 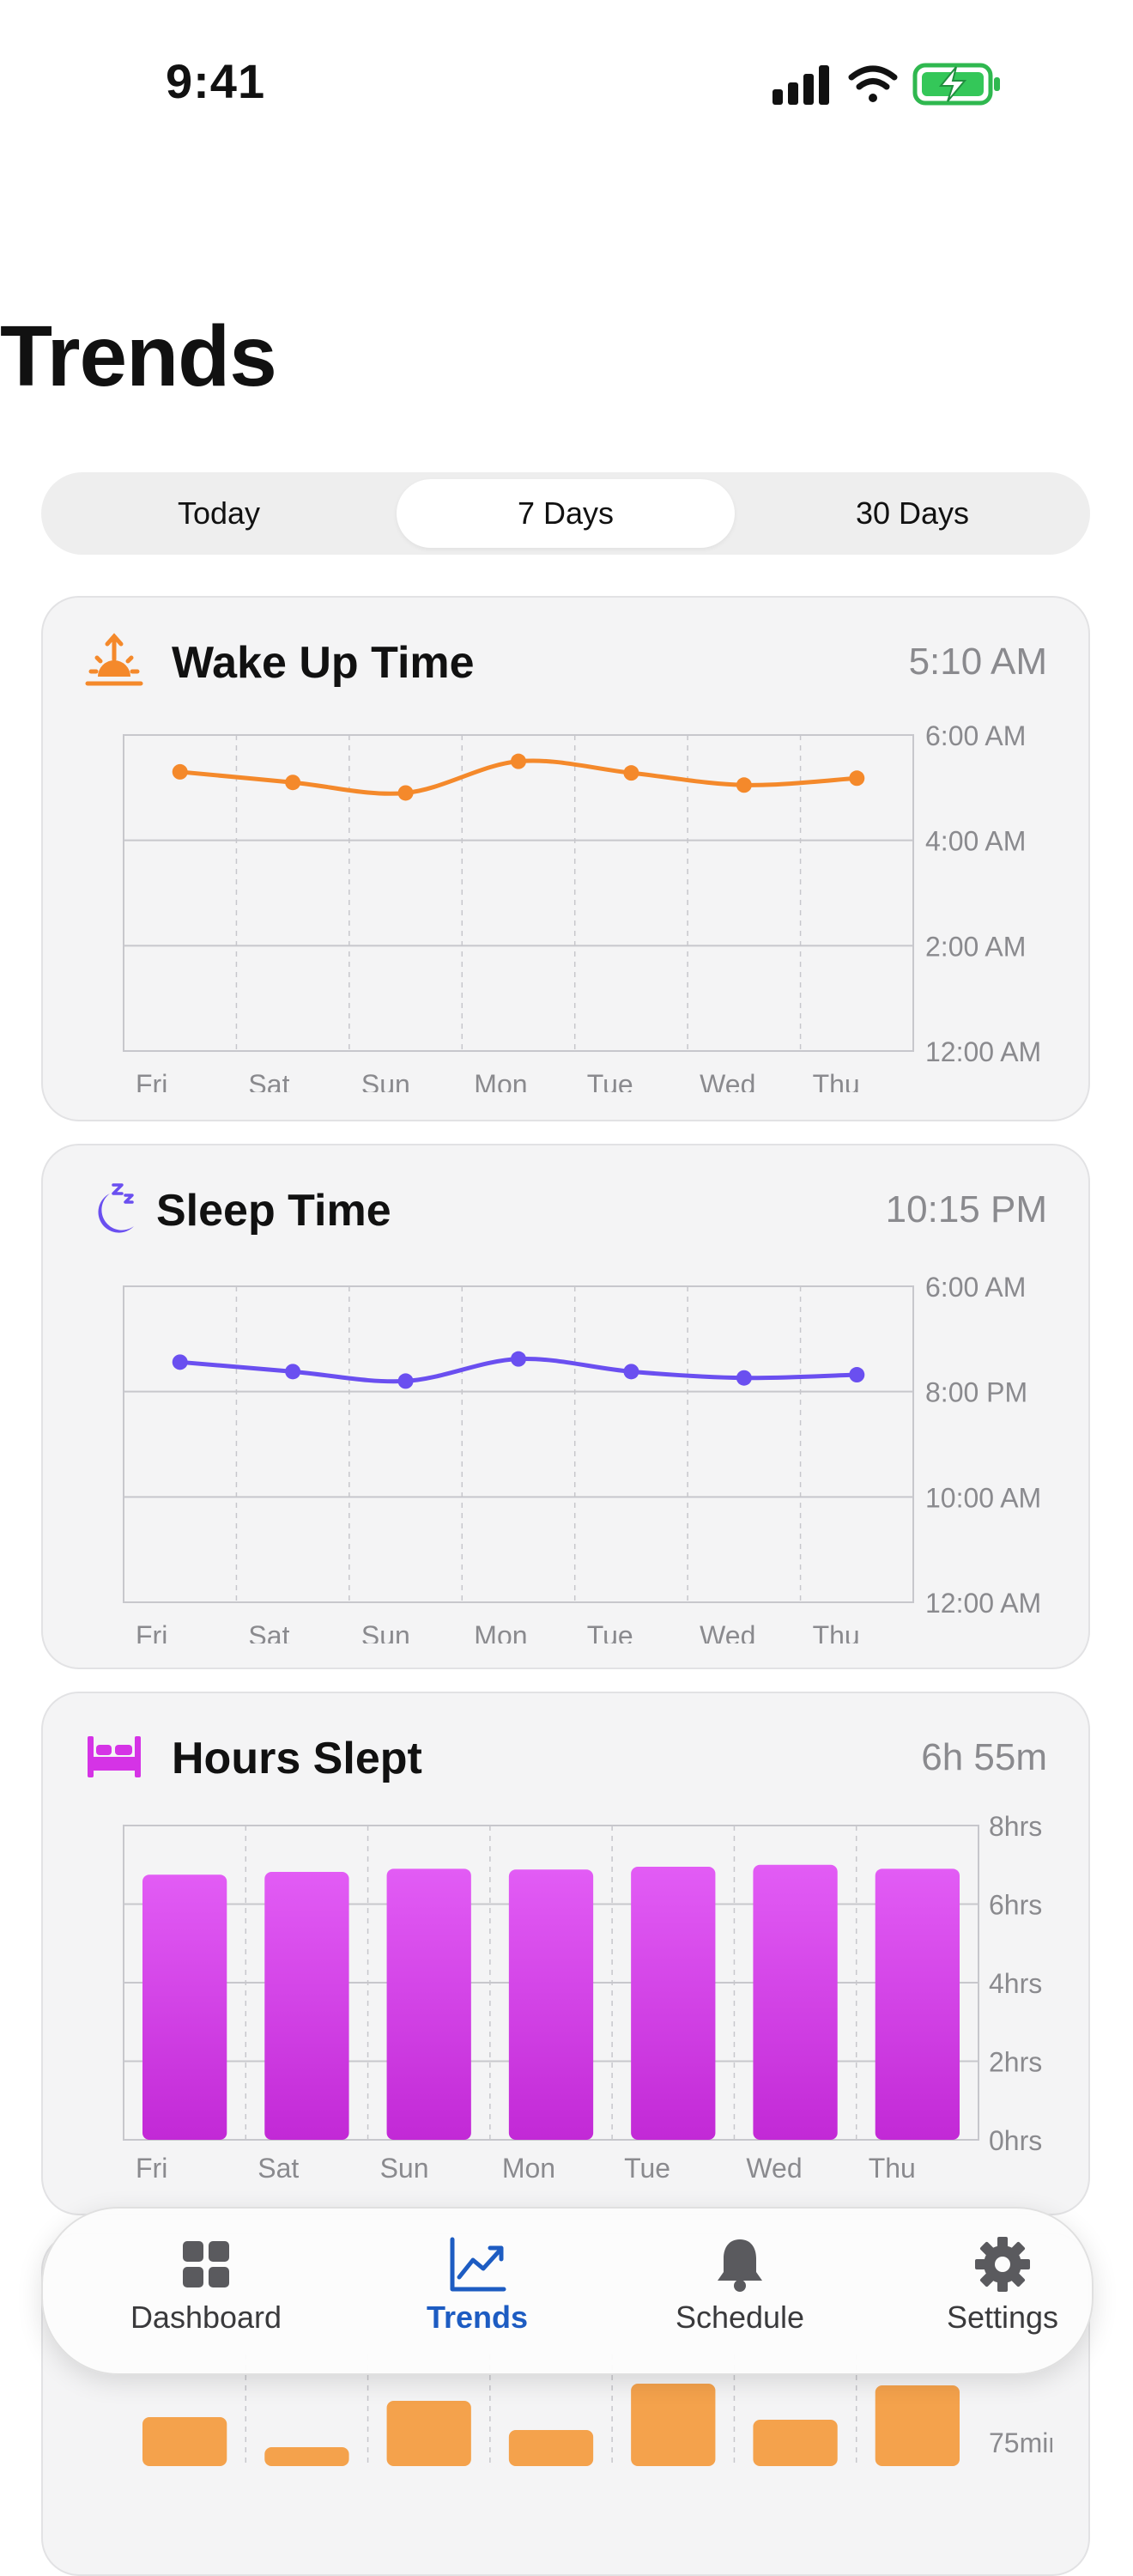 I want to click on wifi-icon, so click(x=873, y=83).